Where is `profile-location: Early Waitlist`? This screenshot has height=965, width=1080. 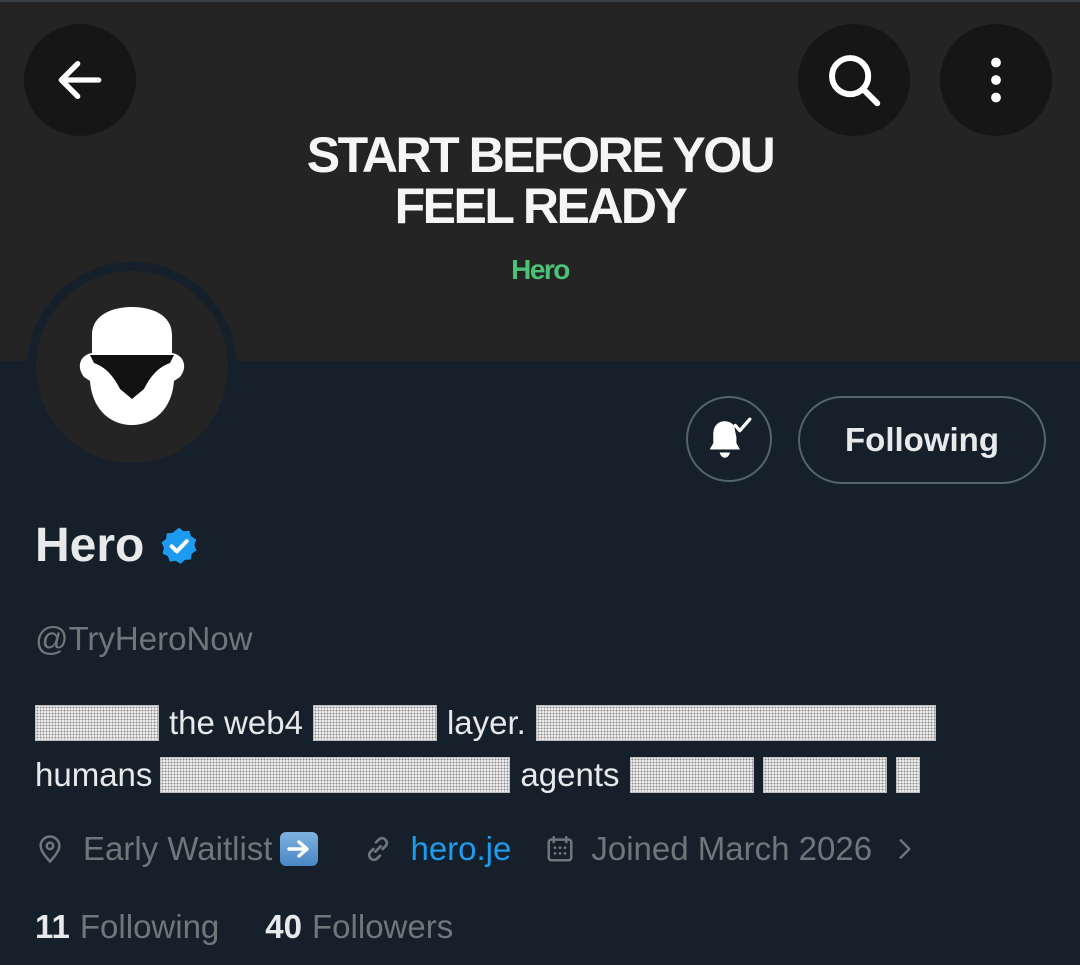
profile-location: Early Waitlist is located at coordinates (177, 849).